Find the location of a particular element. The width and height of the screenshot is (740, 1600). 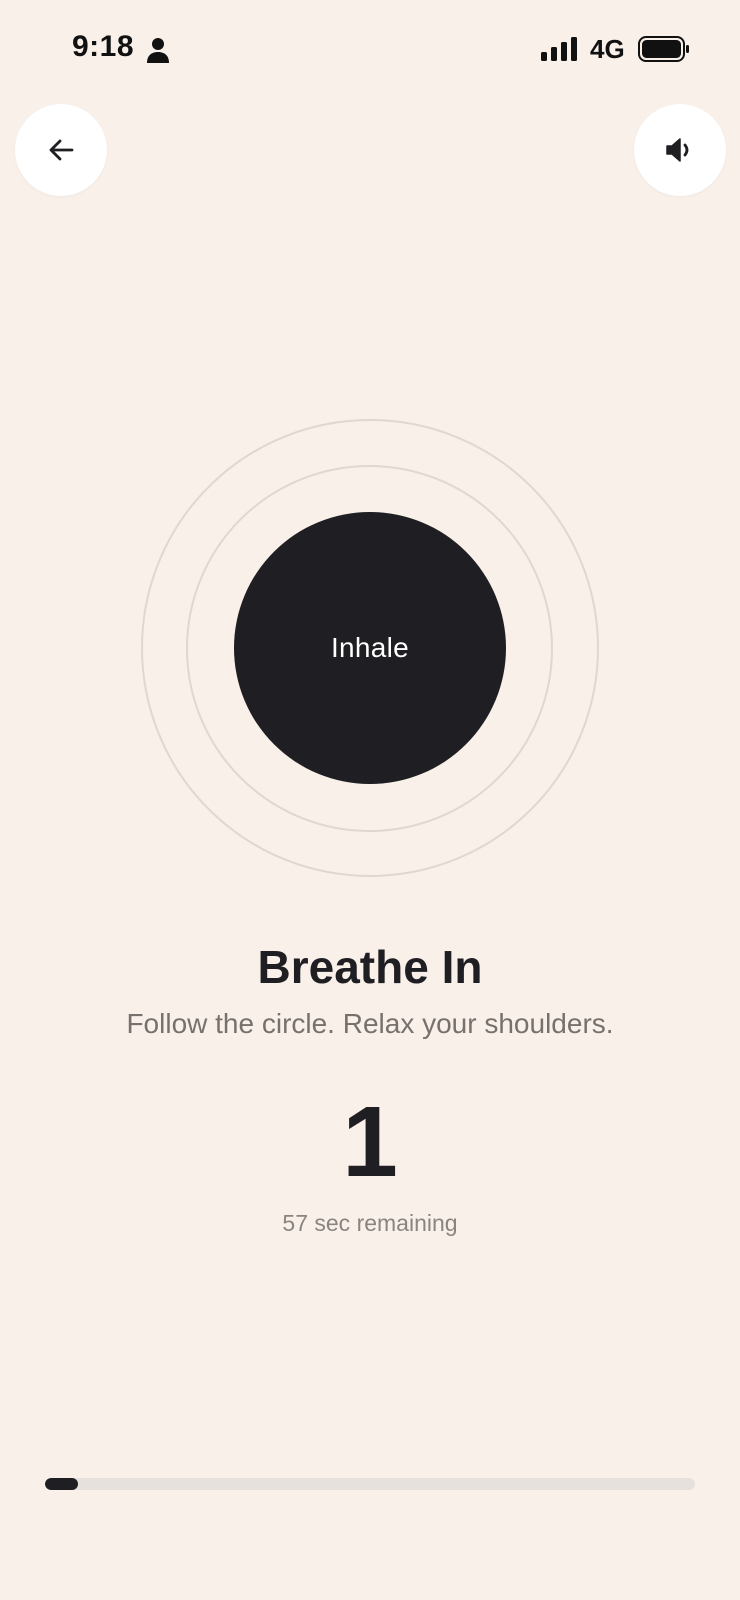

arrow-left-icon is located at coordinates (61, 150).